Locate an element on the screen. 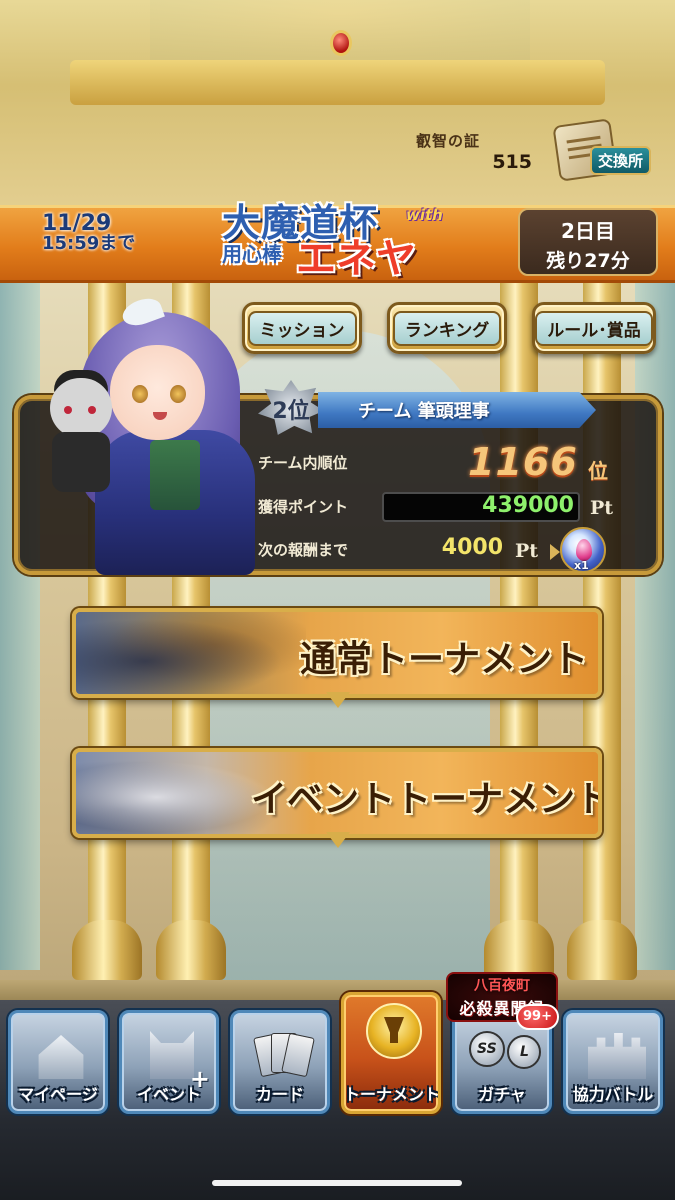  doll-companion is located at coordinates (82, 435).